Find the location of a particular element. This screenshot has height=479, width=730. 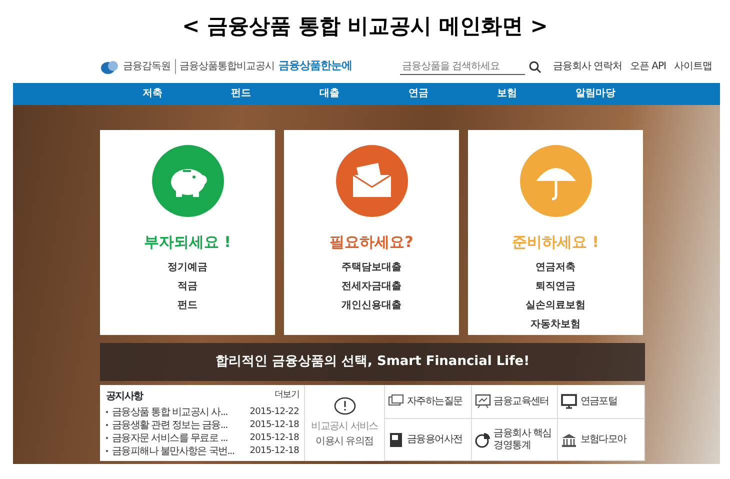

caution-link: 이용시 유의점 is located at coordinates (345, 441).